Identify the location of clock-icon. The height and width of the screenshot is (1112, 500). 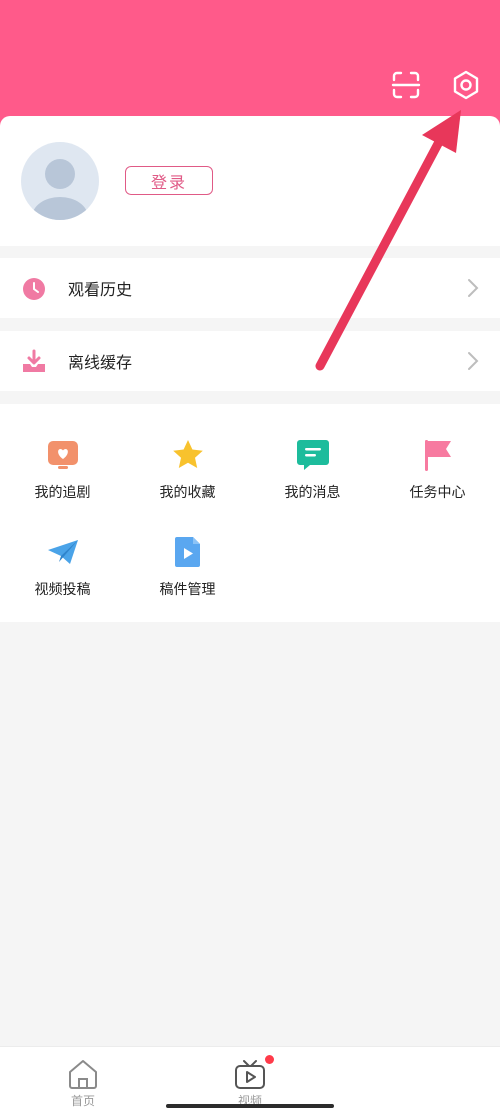
(34, 289).